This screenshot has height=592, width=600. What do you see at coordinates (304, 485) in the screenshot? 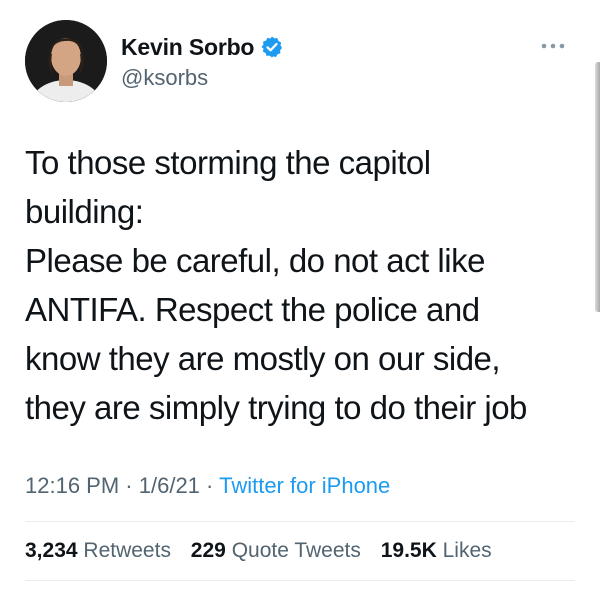
I see `tweet-source-link: Twitter for iPhone` at bounding box center [304, 485].